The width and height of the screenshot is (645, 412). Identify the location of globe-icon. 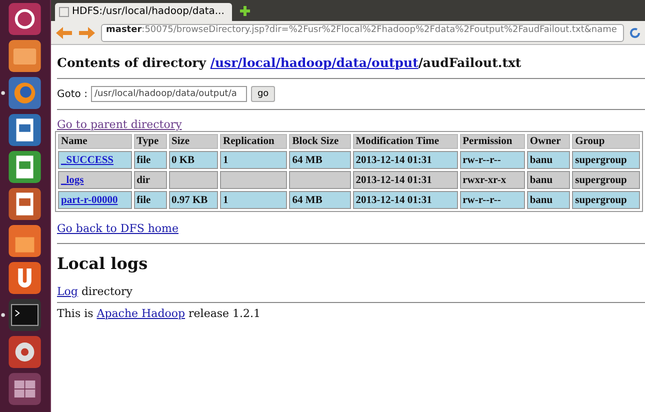
(21, 93).